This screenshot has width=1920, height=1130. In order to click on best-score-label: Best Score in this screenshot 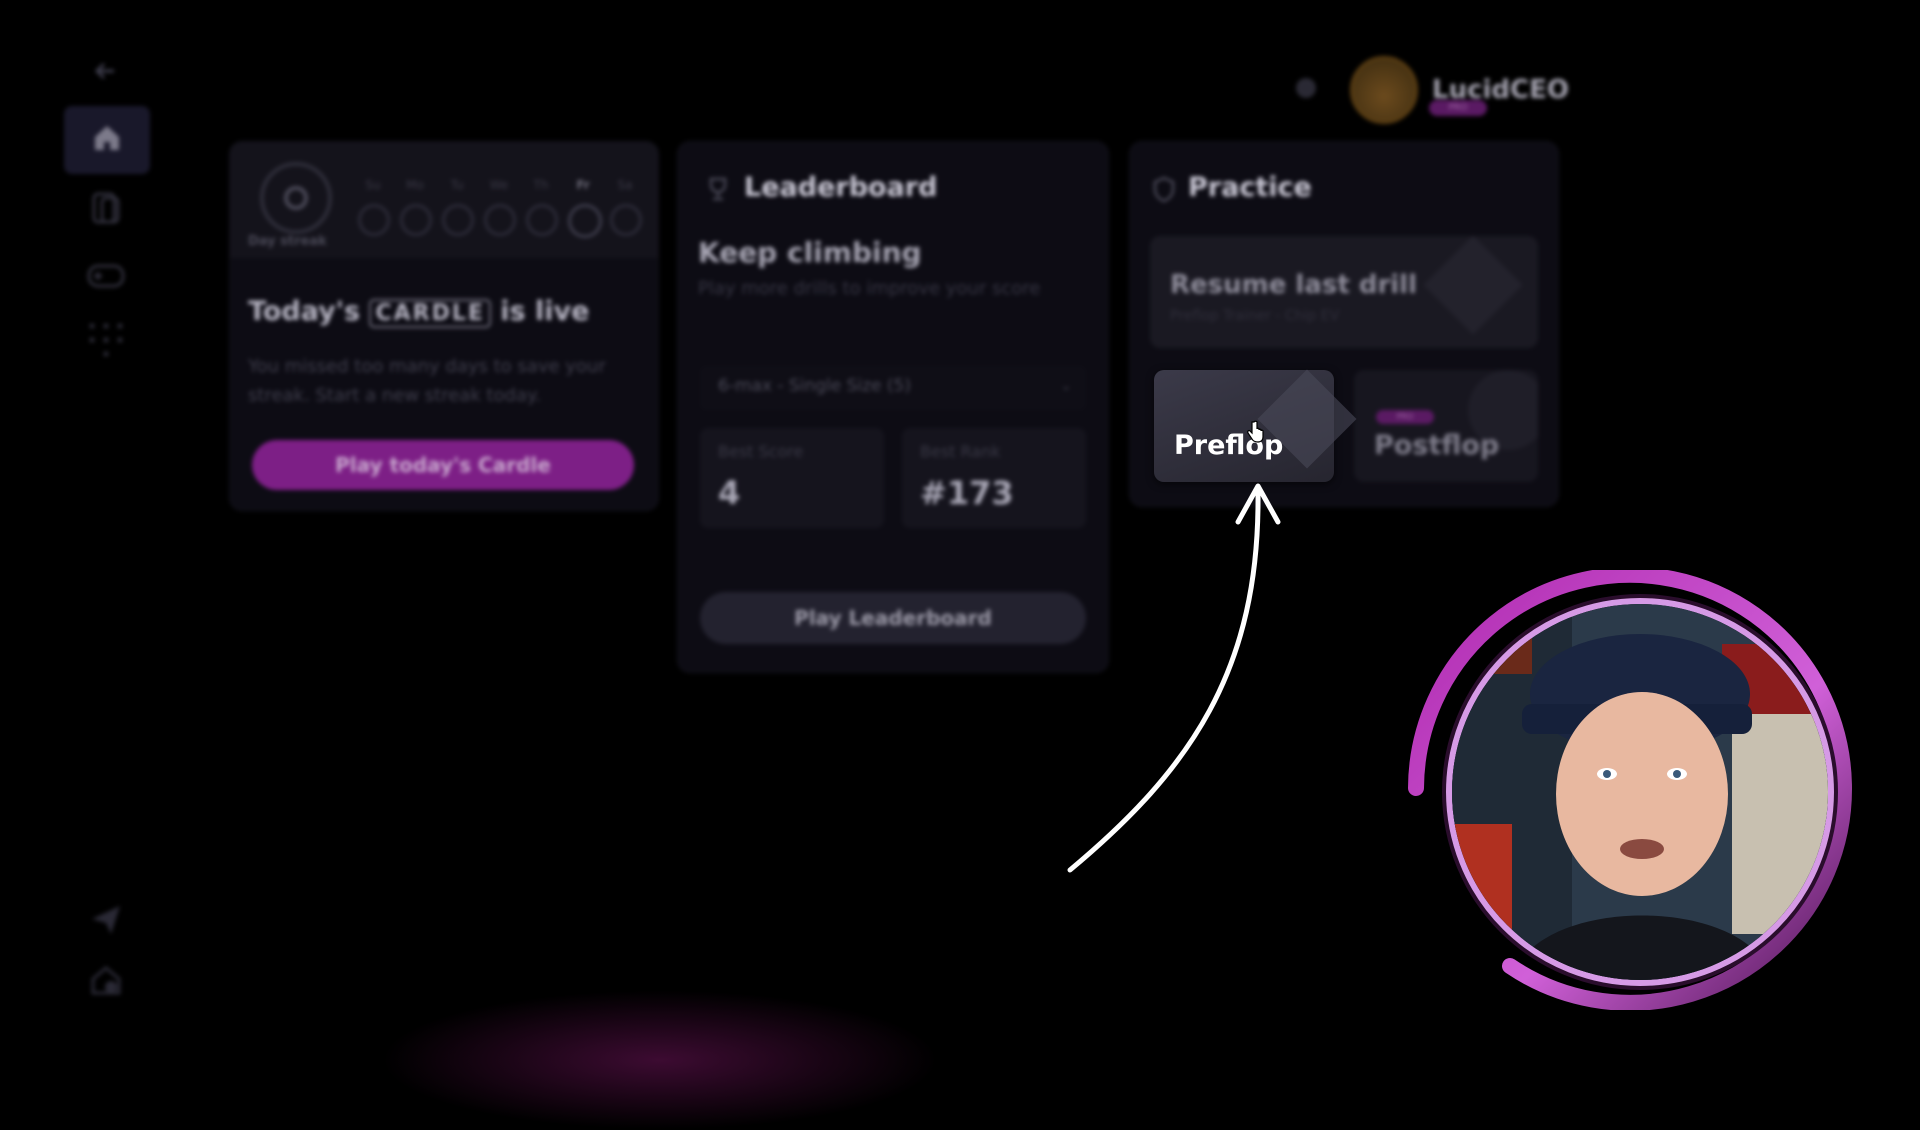, I will do `click(761, 451)`.